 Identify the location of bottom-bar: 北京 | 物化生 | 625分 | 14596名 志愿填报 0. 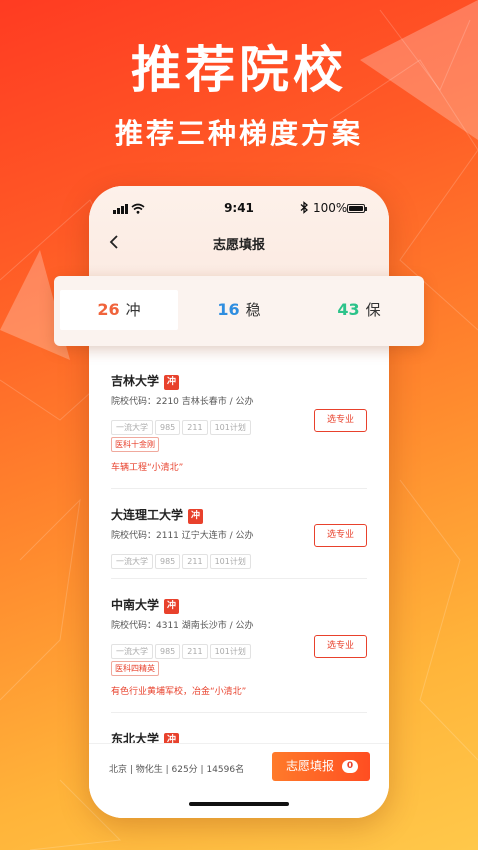
(239, 780).